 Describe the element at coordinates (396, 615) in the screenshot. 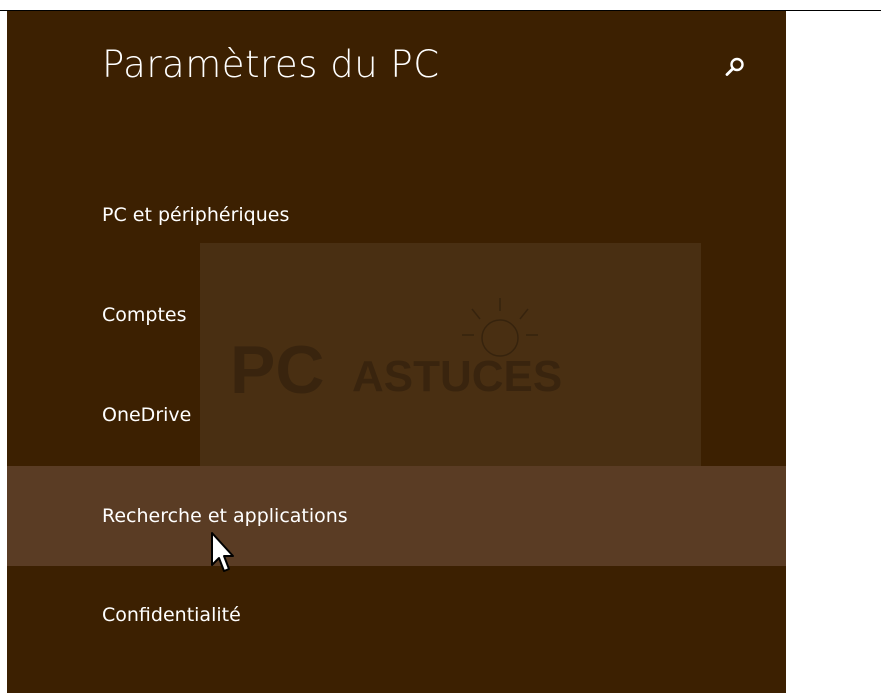

I see `menu-item-confidentialite: Confidentialité` at that location.